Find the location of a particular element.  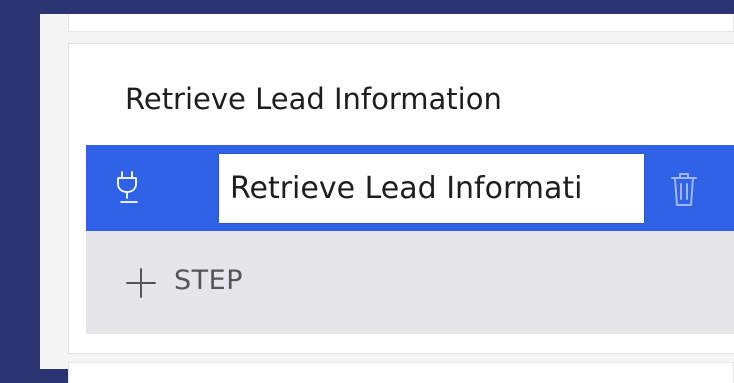

plug-icon is located at coordinates (127, 187).